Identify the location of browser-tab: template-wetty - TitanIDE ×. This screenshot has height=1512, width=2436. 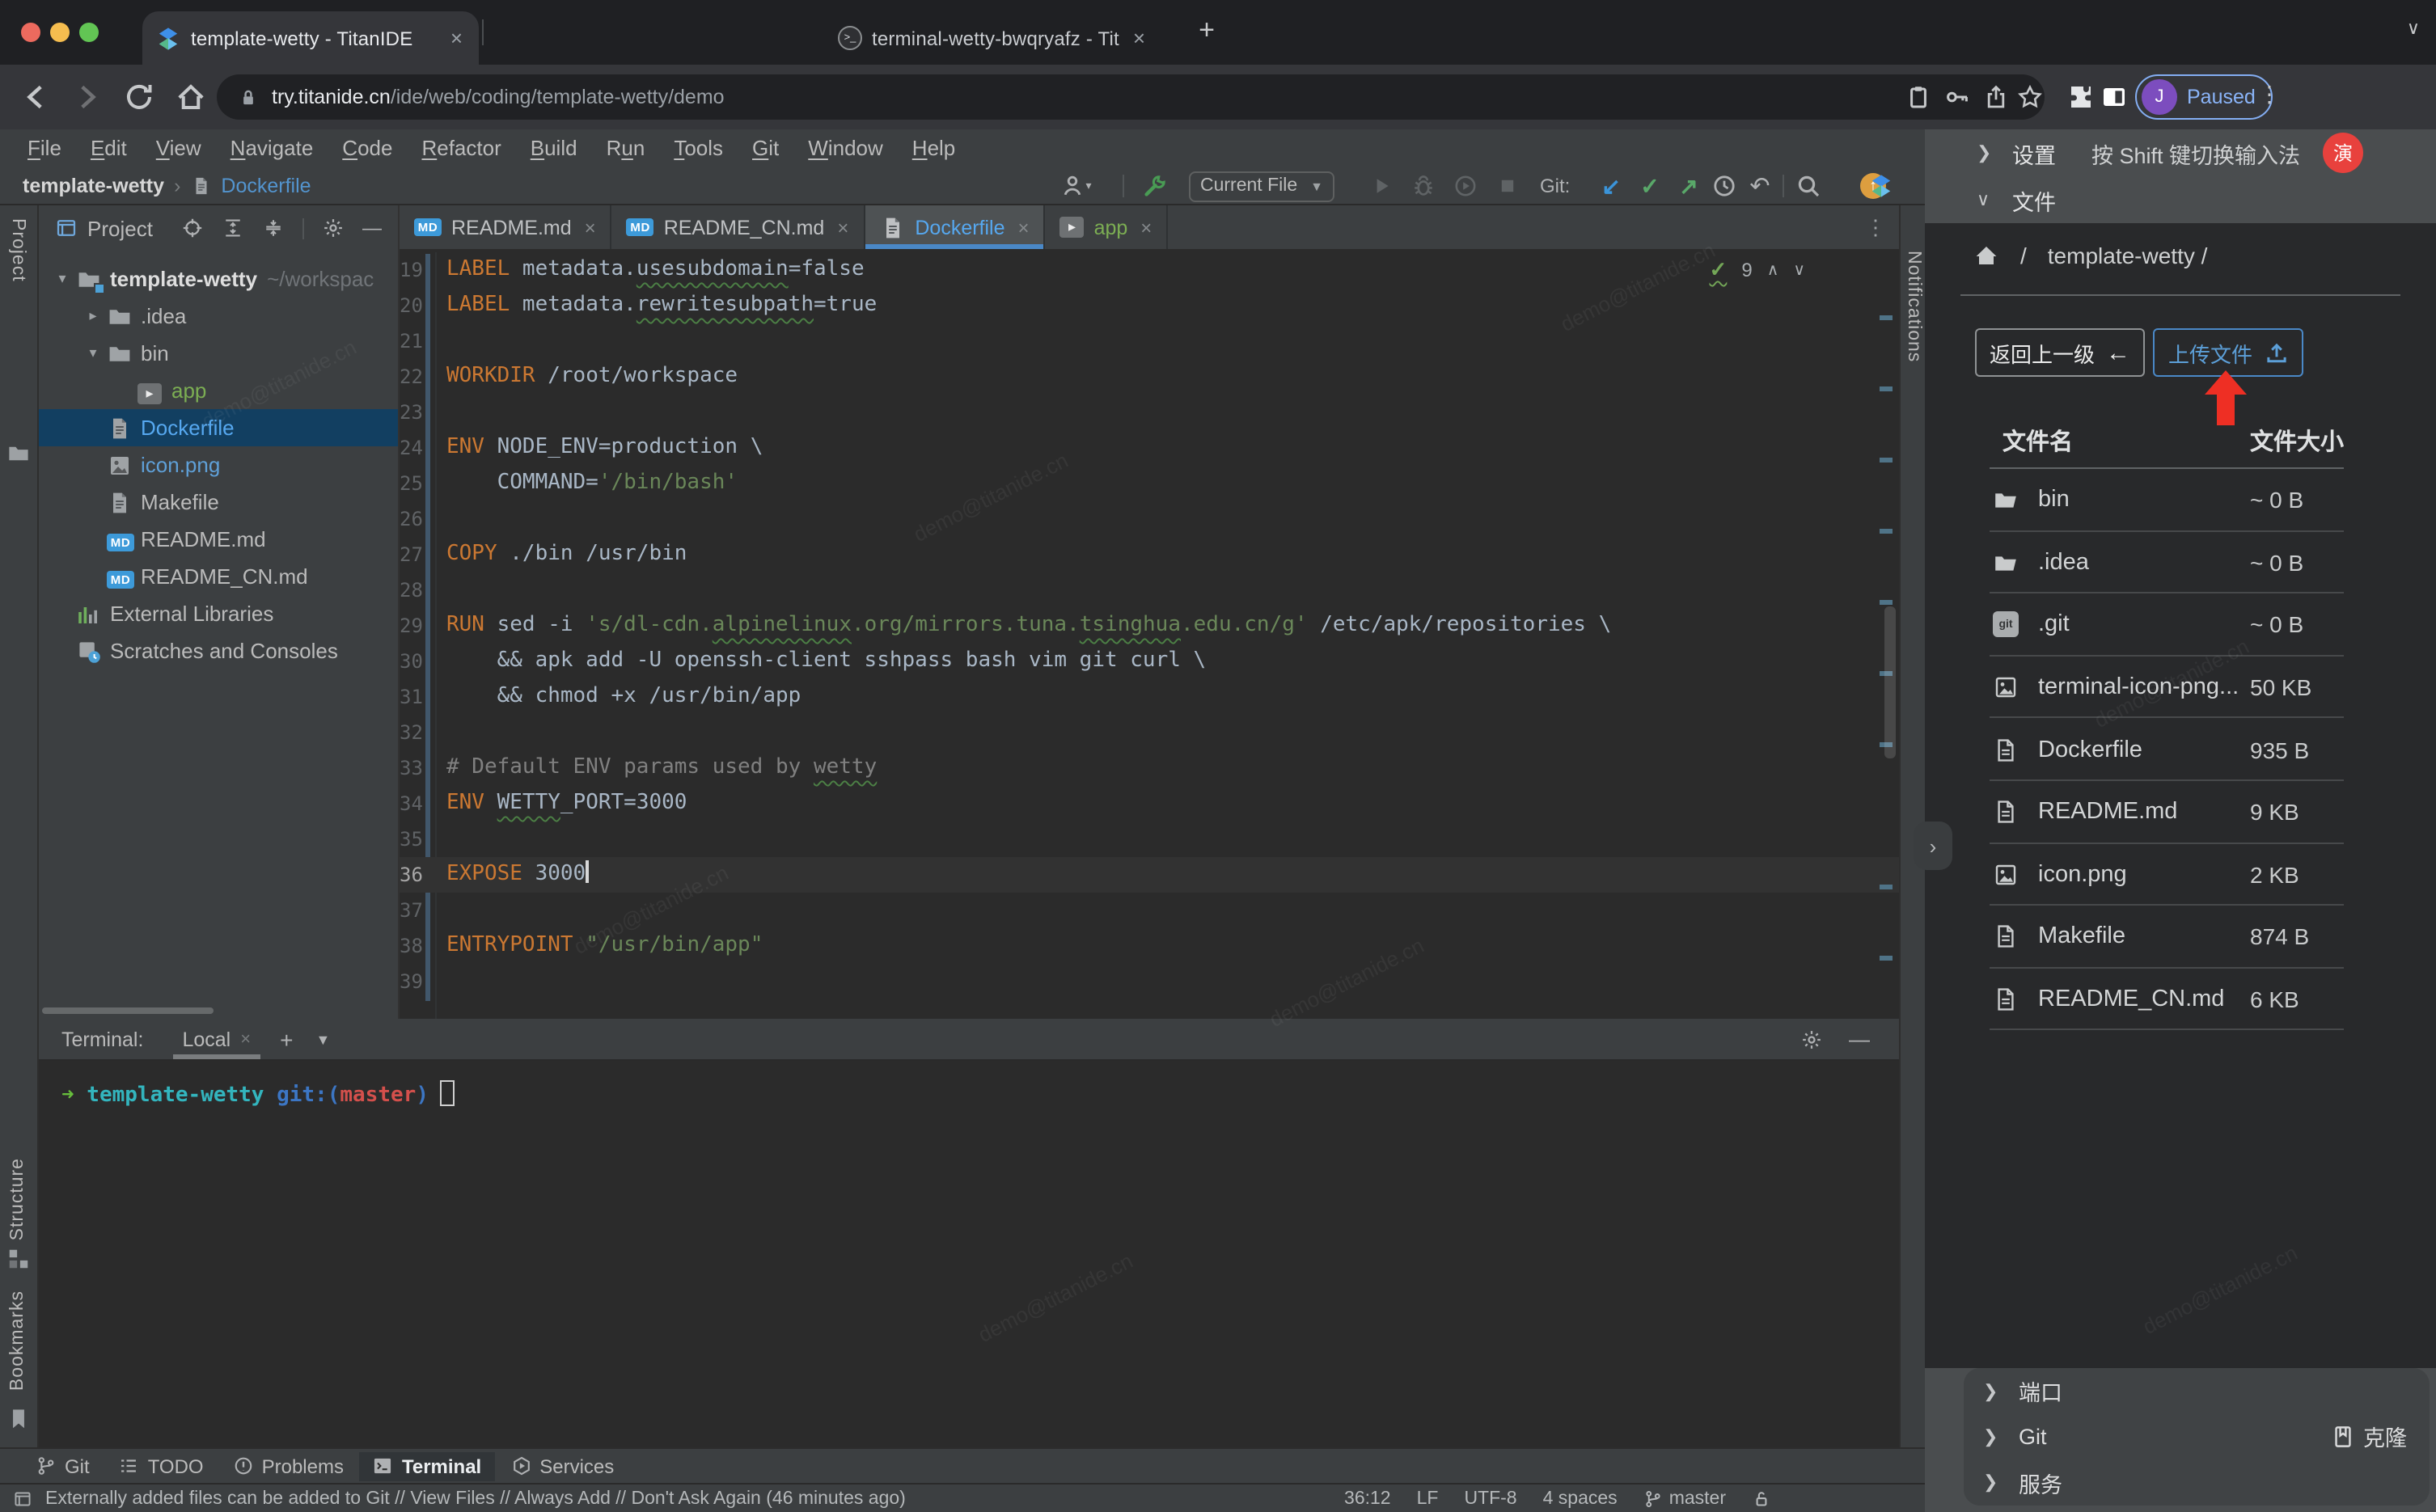
(310, 38).